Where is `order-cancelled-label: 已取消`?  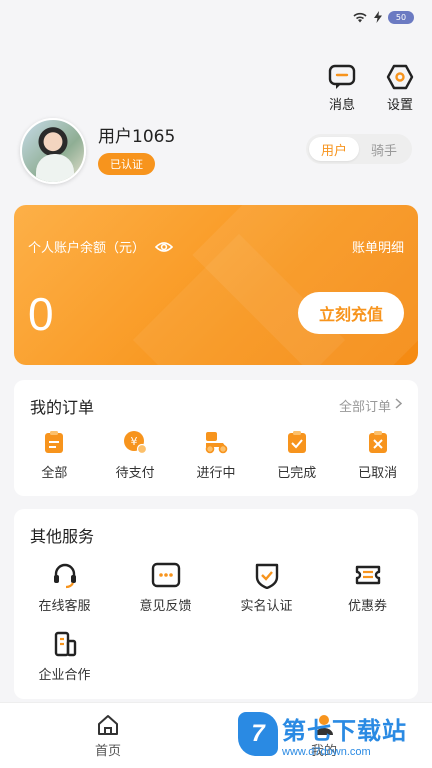
order-cancelled-label: 已取消 is located at coordinates (378, 473).